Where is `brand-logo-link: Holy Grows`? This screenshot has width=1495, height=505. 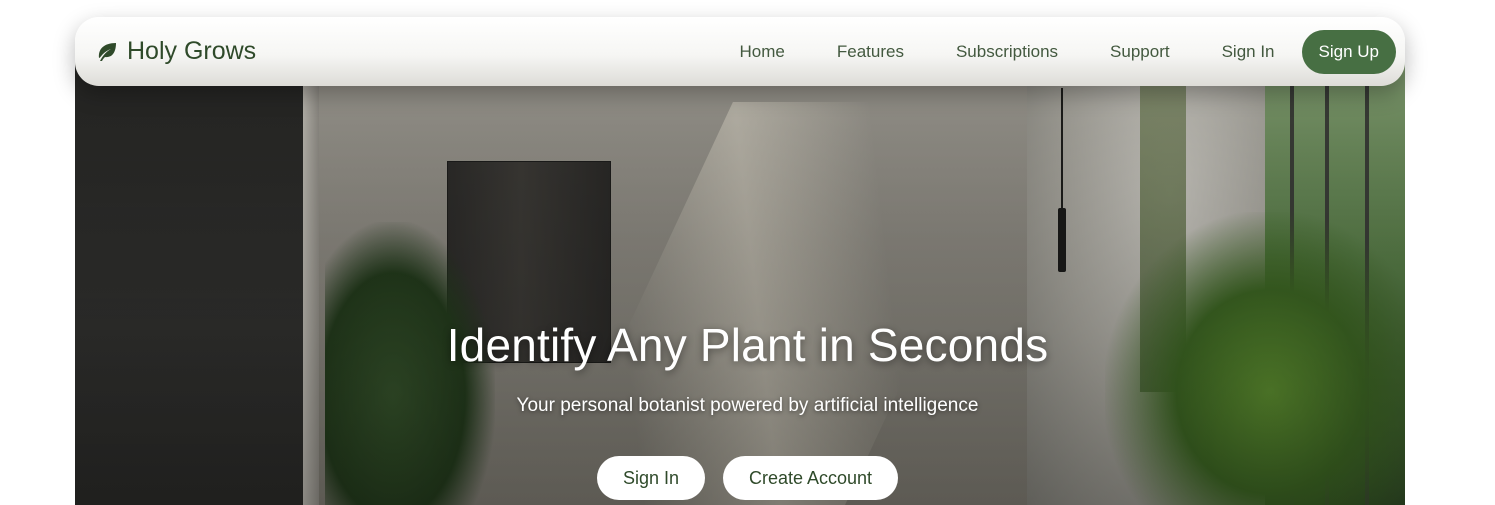
brand-logo-link: Holy Grows is located at coordinates (175, 51).